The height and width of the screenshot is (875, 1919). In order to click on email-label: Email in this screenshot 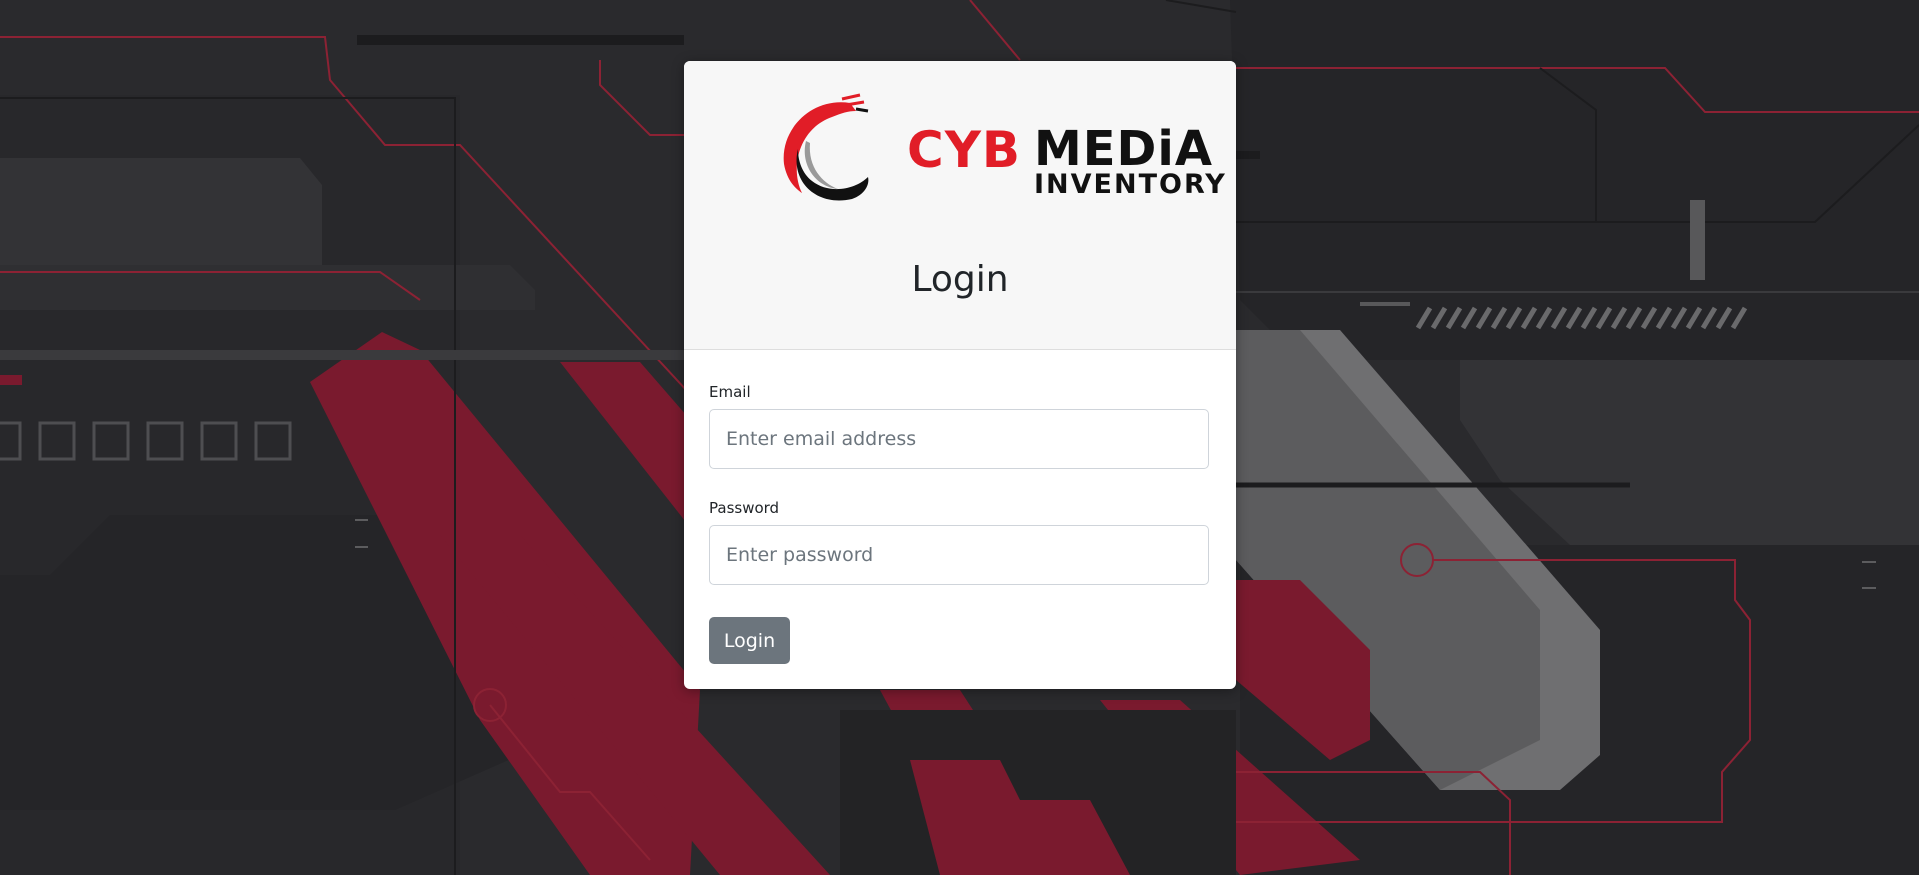, I will do `click(730, 392)`.